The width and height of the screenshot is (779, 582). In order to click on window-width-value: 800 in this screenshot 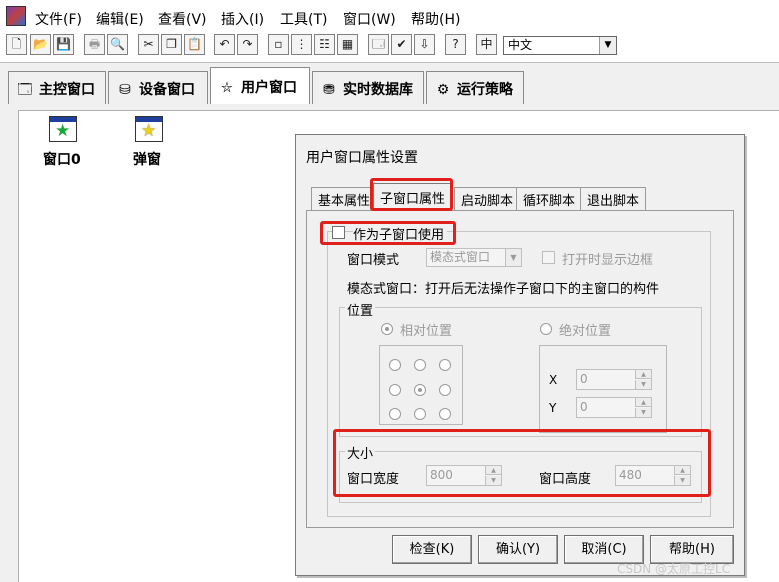, I will do `click(441, 475)`.